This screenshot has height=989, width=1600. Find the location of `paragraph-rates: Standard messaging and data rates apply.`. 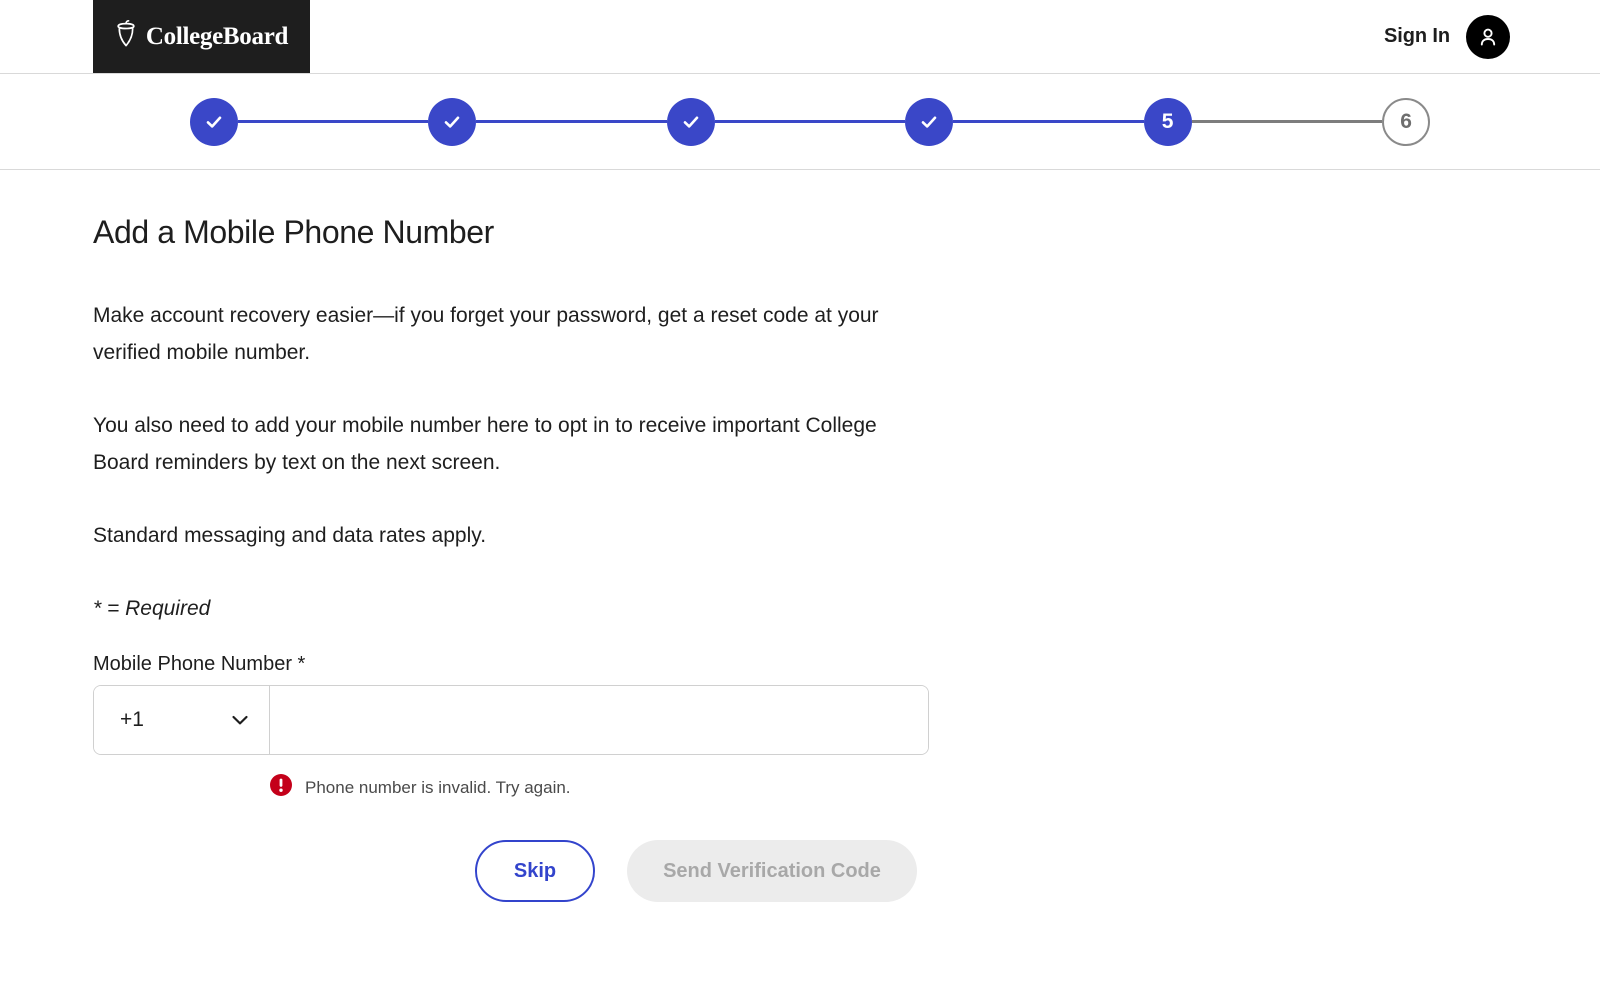

paragraph-rates: Standard messaging and data rates apply. is located at coordinates (290, 535).